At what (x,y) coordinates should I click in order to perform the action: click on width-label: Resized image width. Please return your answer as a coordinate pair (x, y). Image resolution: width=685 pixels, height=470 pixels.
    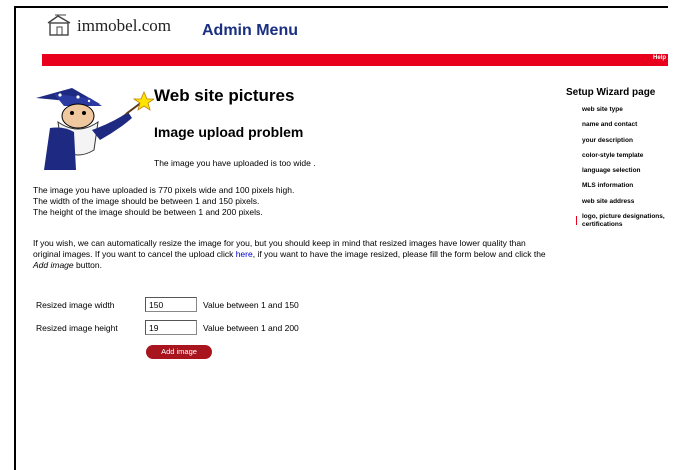
    Looking at the image, I should click on (75, 304).